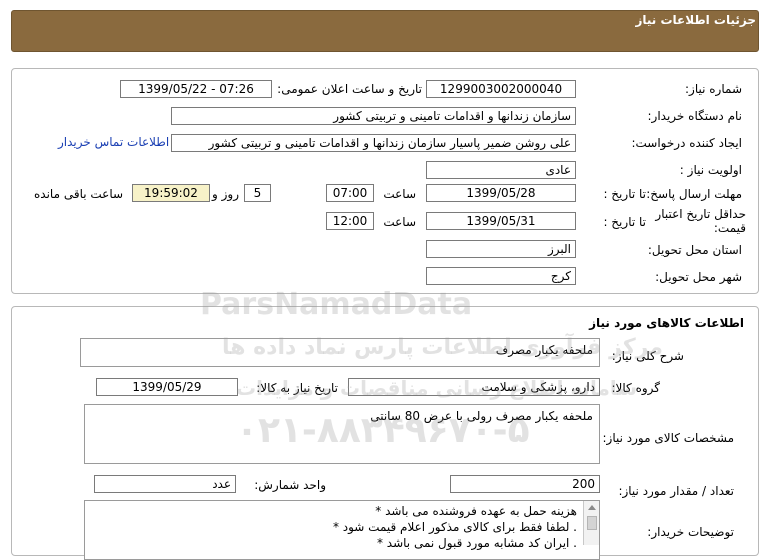 This screenshot has width=770, height=560. I want to click on deadline-time-field: 07:00, so click(350, 193).